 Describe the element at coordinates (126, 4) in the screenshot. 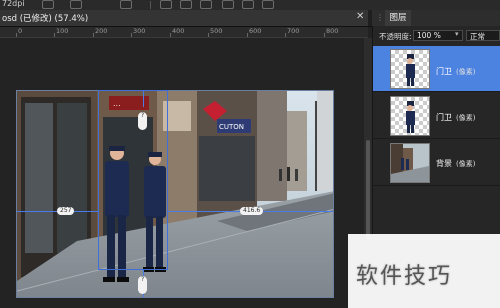

I see `transform-tool-icon` at that location.